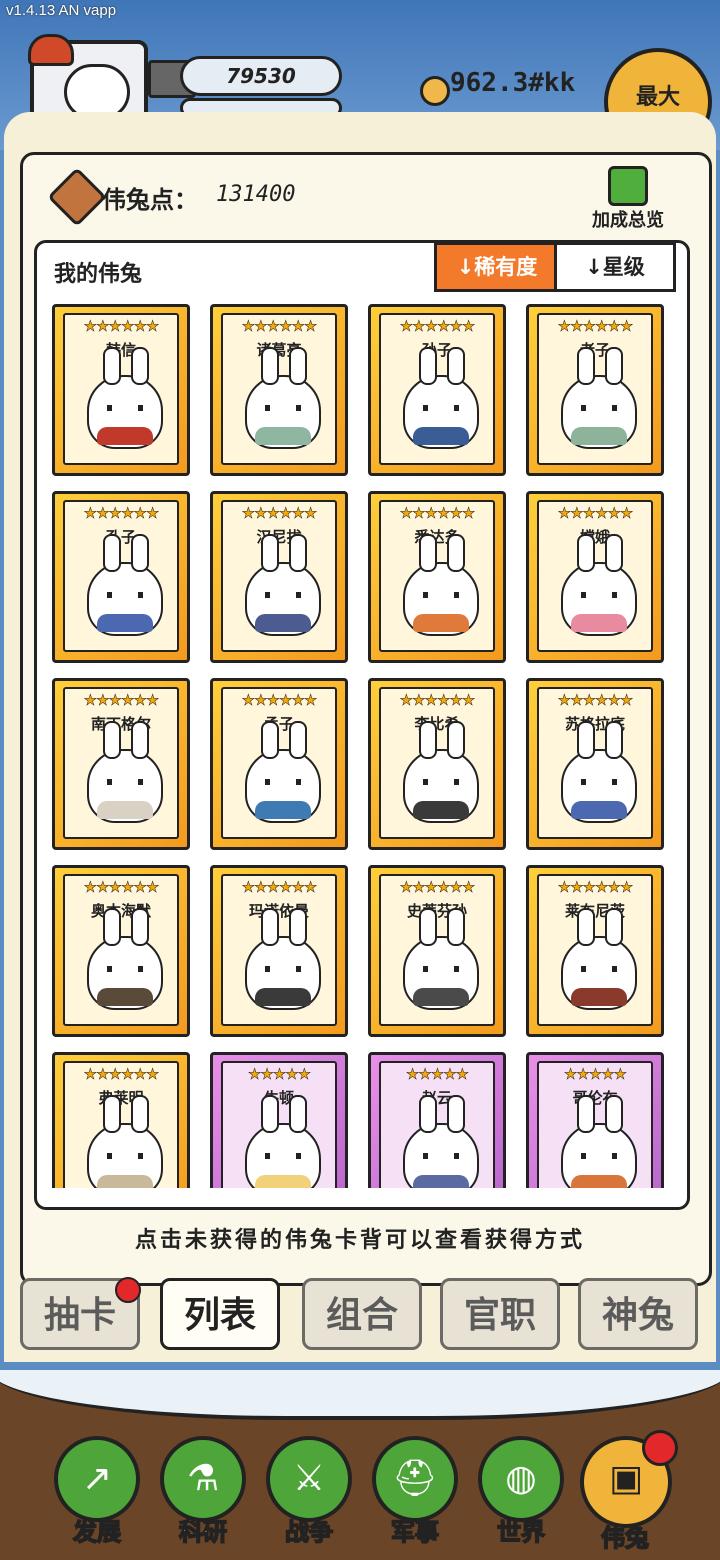  I want to click on card-face: ★★★★★★ 苏格拉底, so click(595, 763).